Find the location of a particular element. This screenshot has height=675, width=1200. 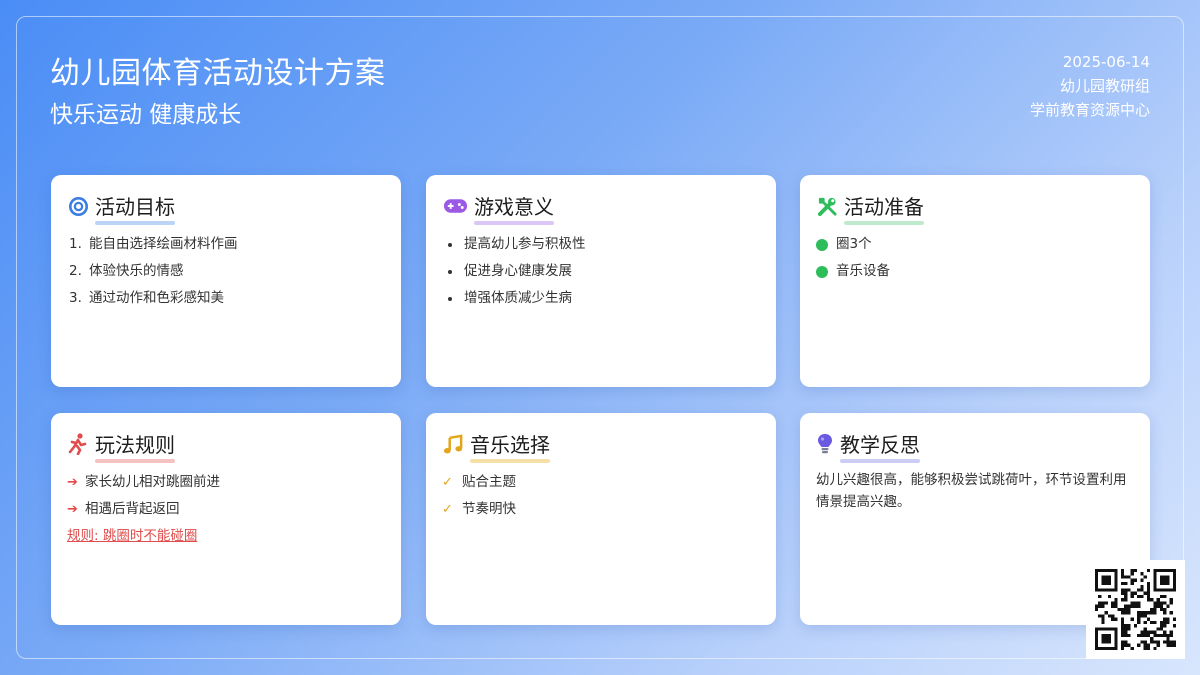

item-text: 能自由选择绘画材料作画 is located at coordinates (163, 244).